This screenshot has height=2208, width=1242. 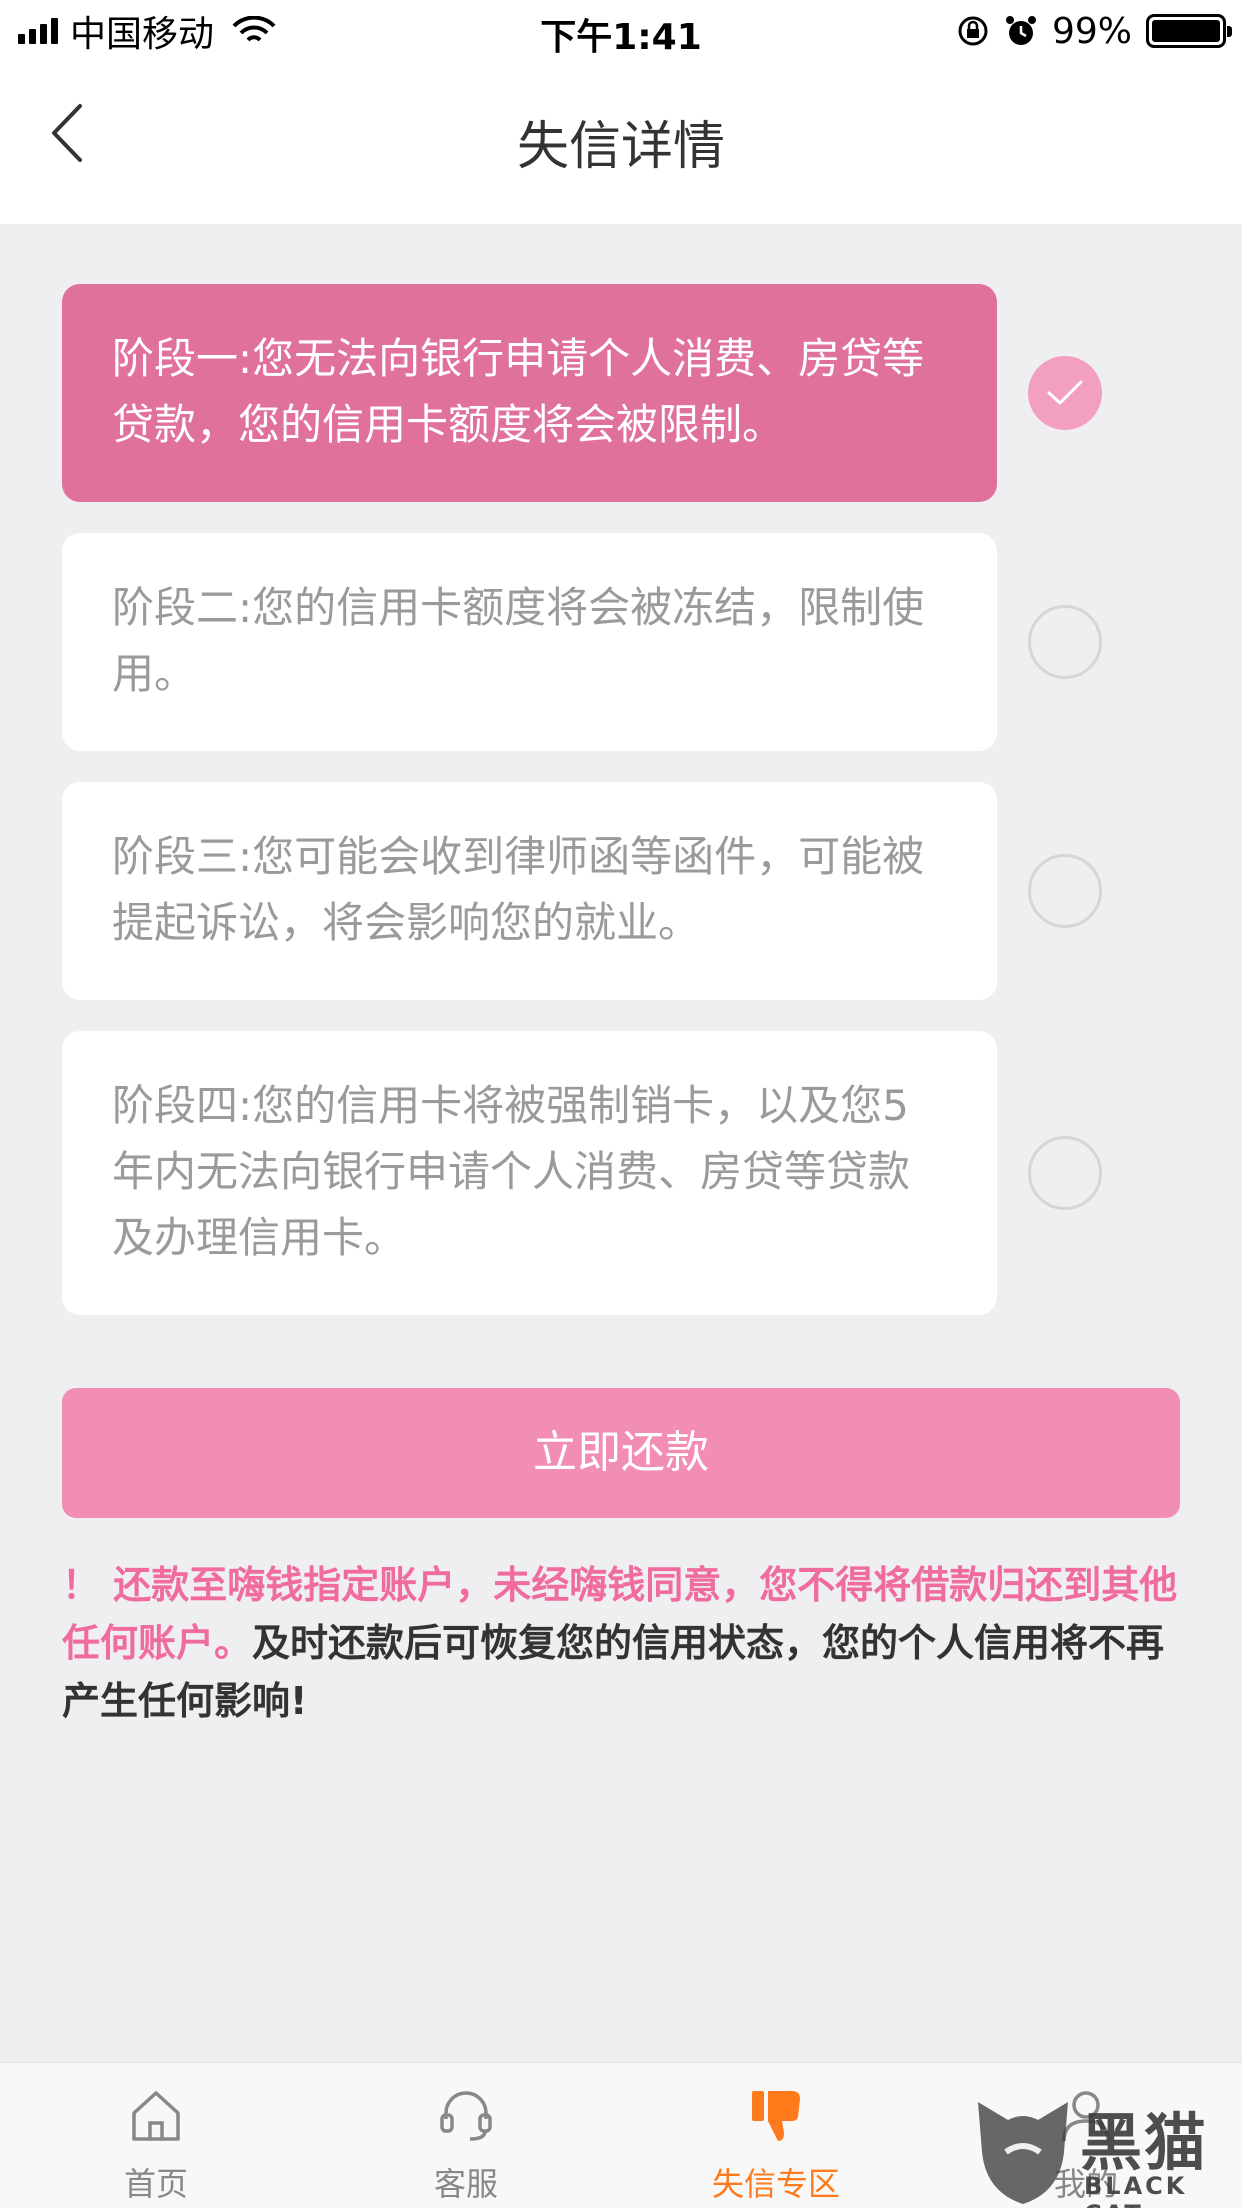 What do you see at coordinates (466, 2116) in the screenshot?
I see `headset-icon` at bounding box center [466, 2116].